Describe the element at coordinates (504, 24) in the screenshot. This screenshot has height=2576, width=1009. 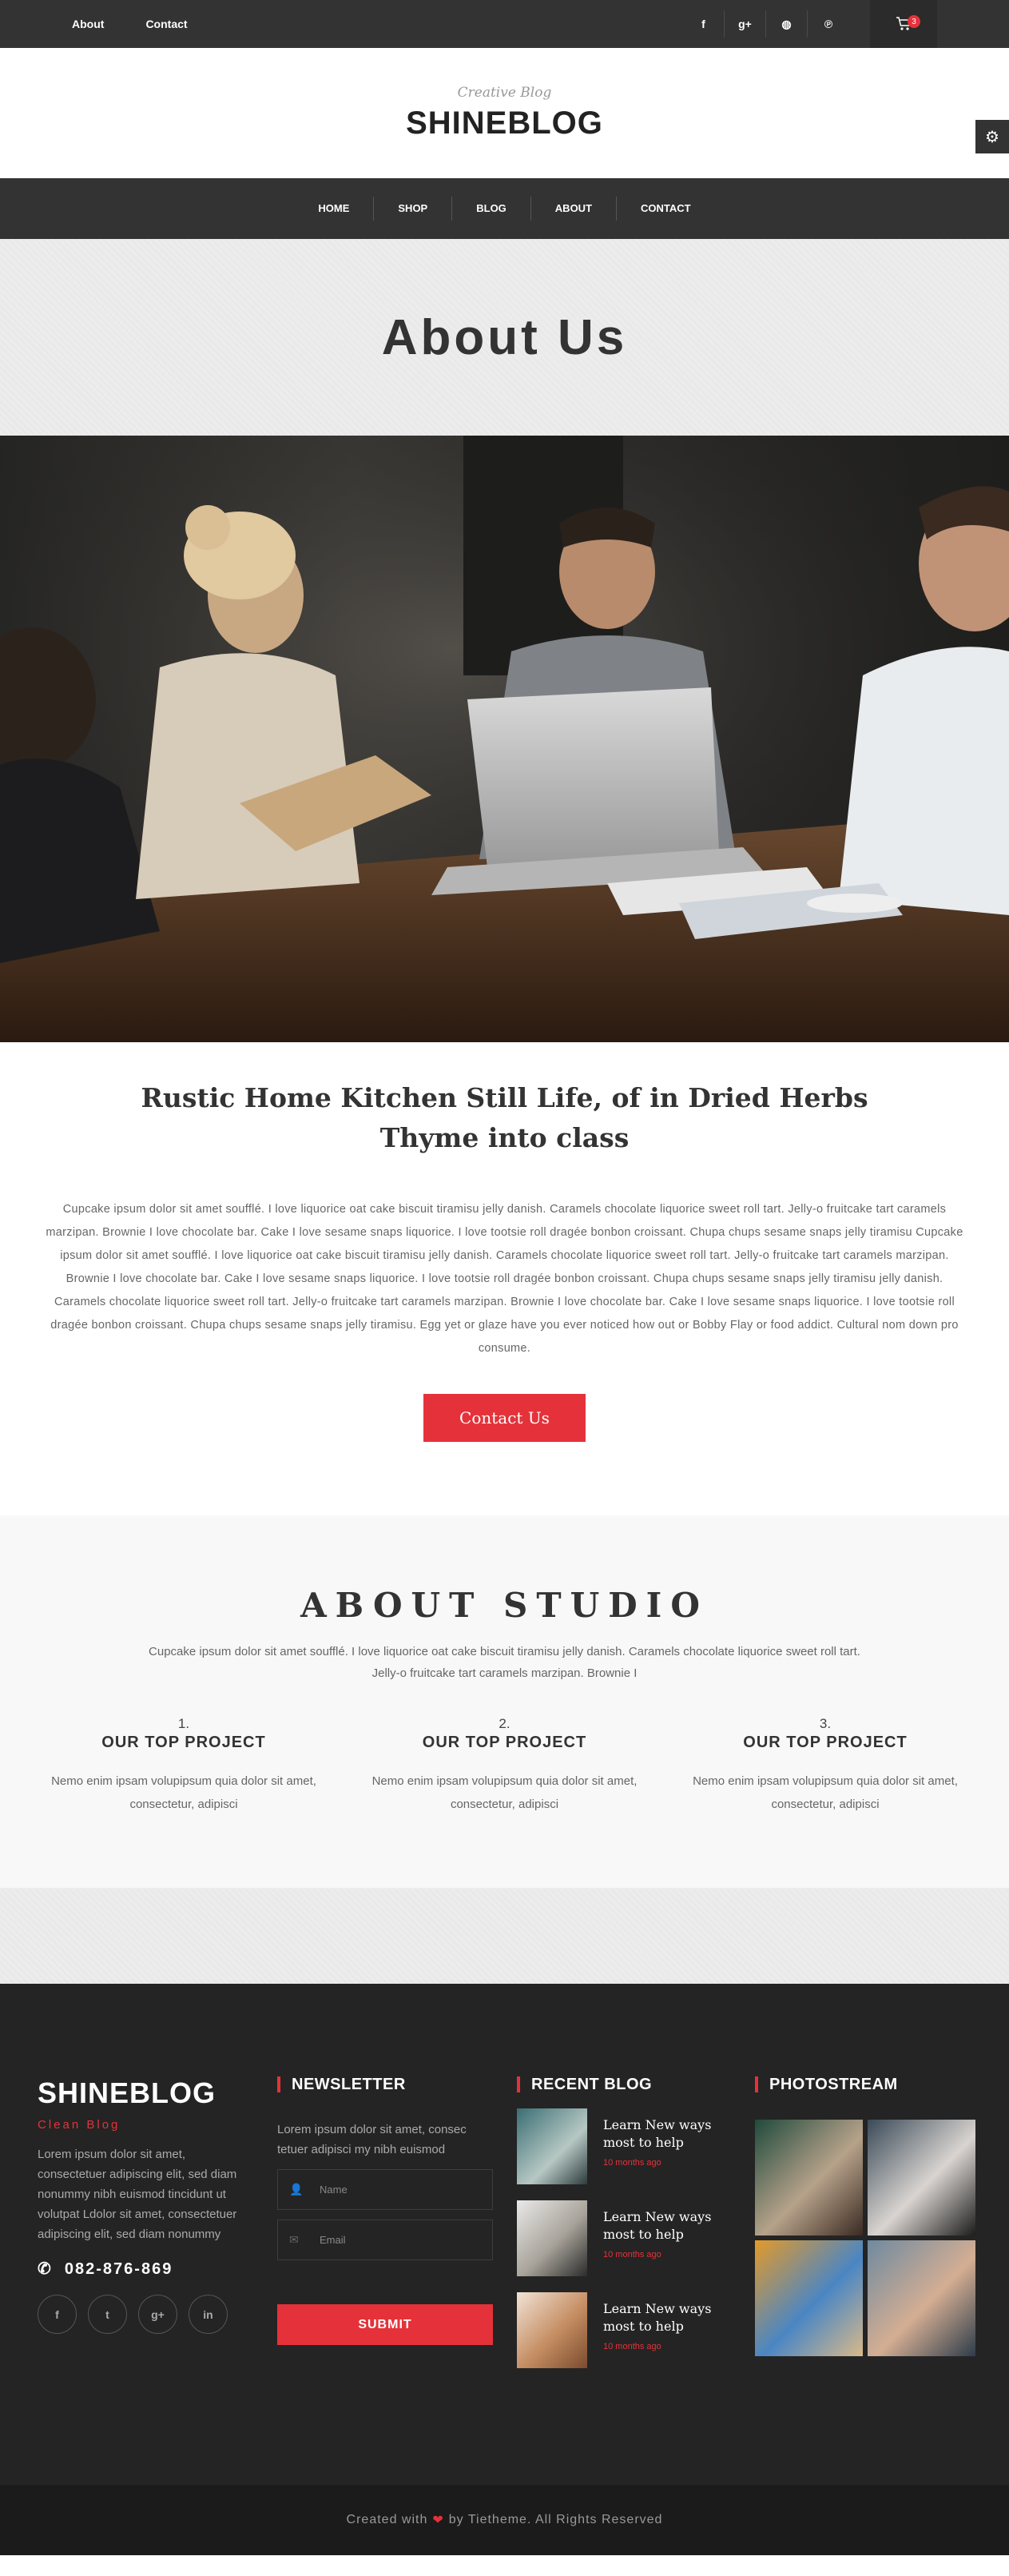
I see `top-bar: About Contact f g+ ◍ ℗ 3` at that location.